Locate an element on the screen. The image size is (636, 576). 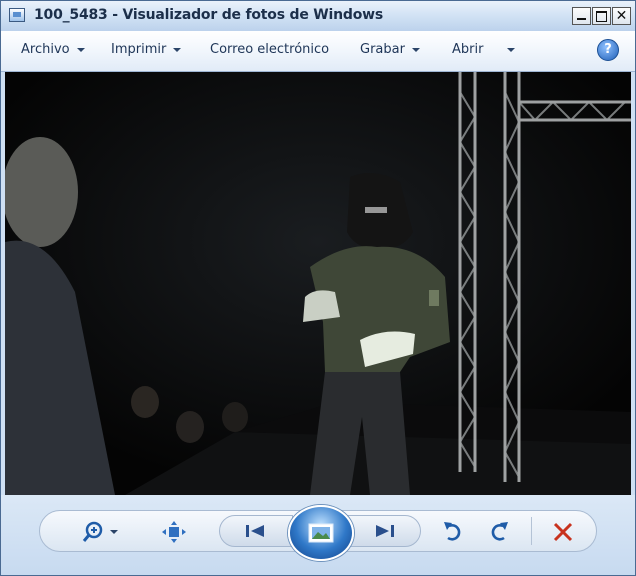
delete-icon is located at coordinates (563, 532).